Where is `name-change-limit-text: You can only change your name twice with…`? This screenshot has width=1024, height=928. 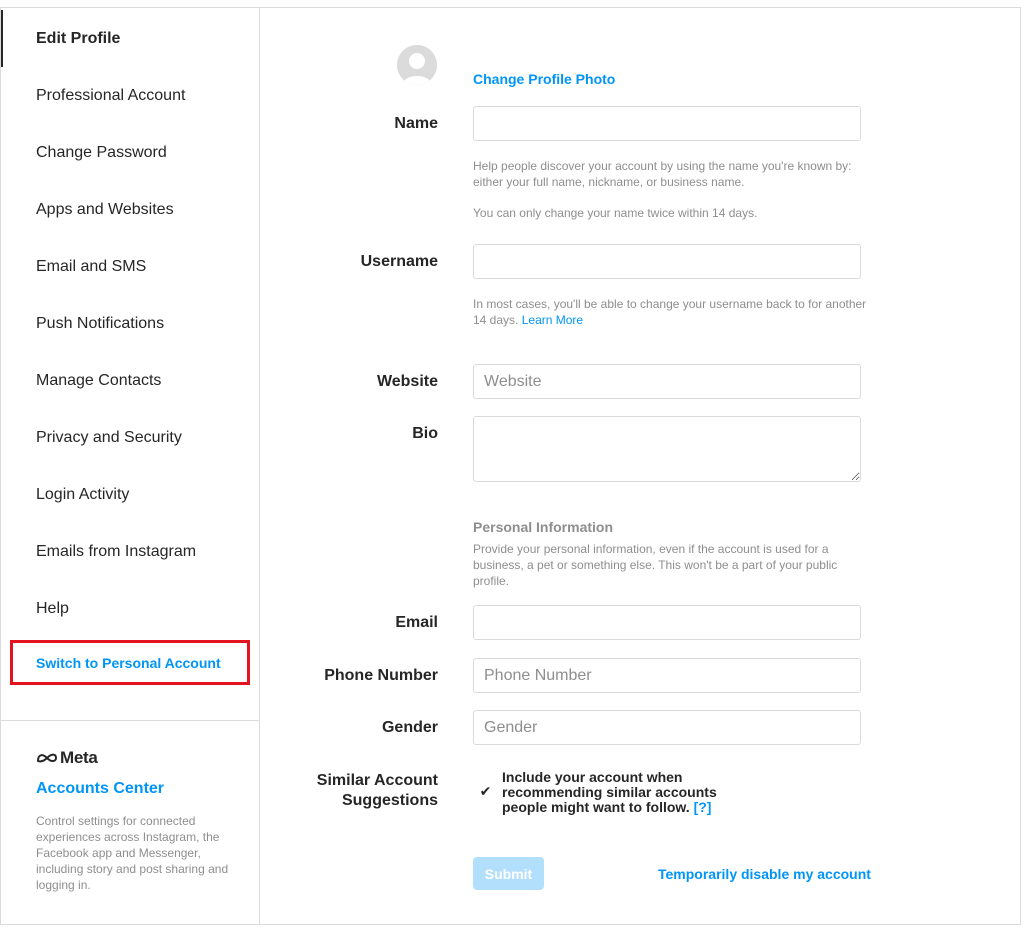 name-change-limit-text: You can only change your name twice with… is located at coordinates (615, 213).